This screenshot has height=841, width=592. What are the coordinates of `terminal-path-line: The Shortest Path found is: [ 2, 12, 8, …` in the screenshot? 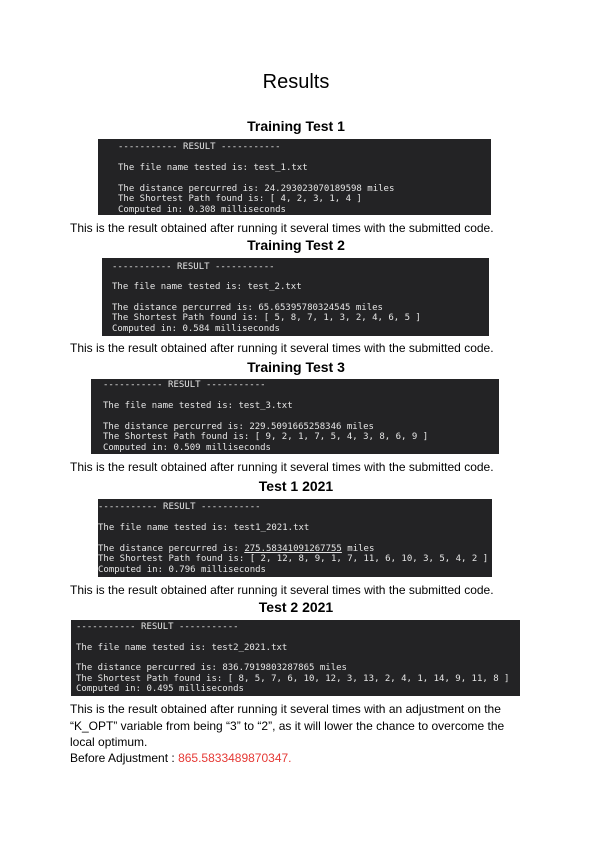 It's located at (293, 559).